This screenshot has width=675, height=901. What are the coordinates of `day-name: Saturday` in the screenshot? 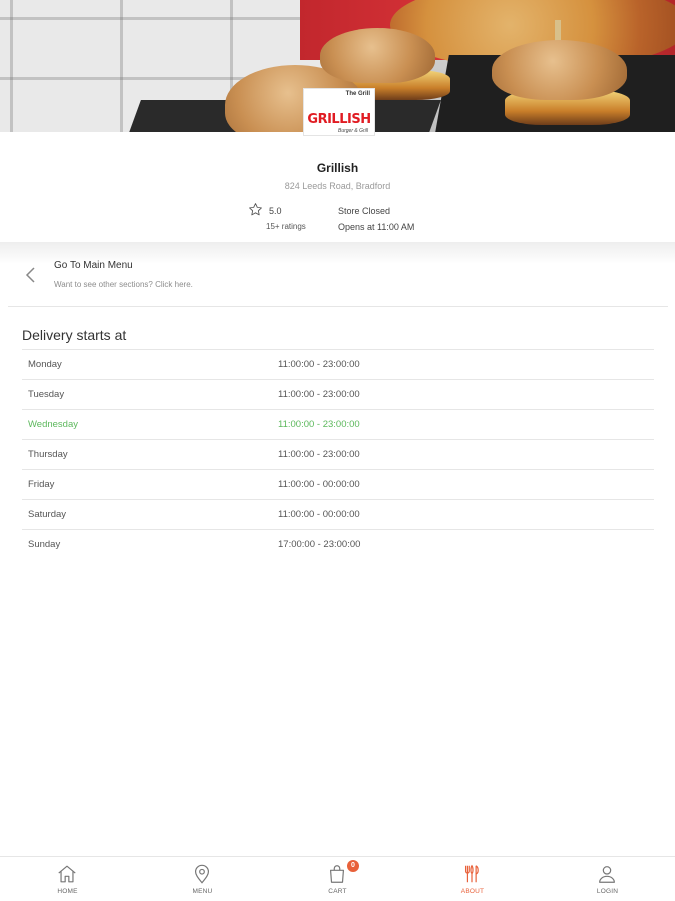 It's located at (150, 514).